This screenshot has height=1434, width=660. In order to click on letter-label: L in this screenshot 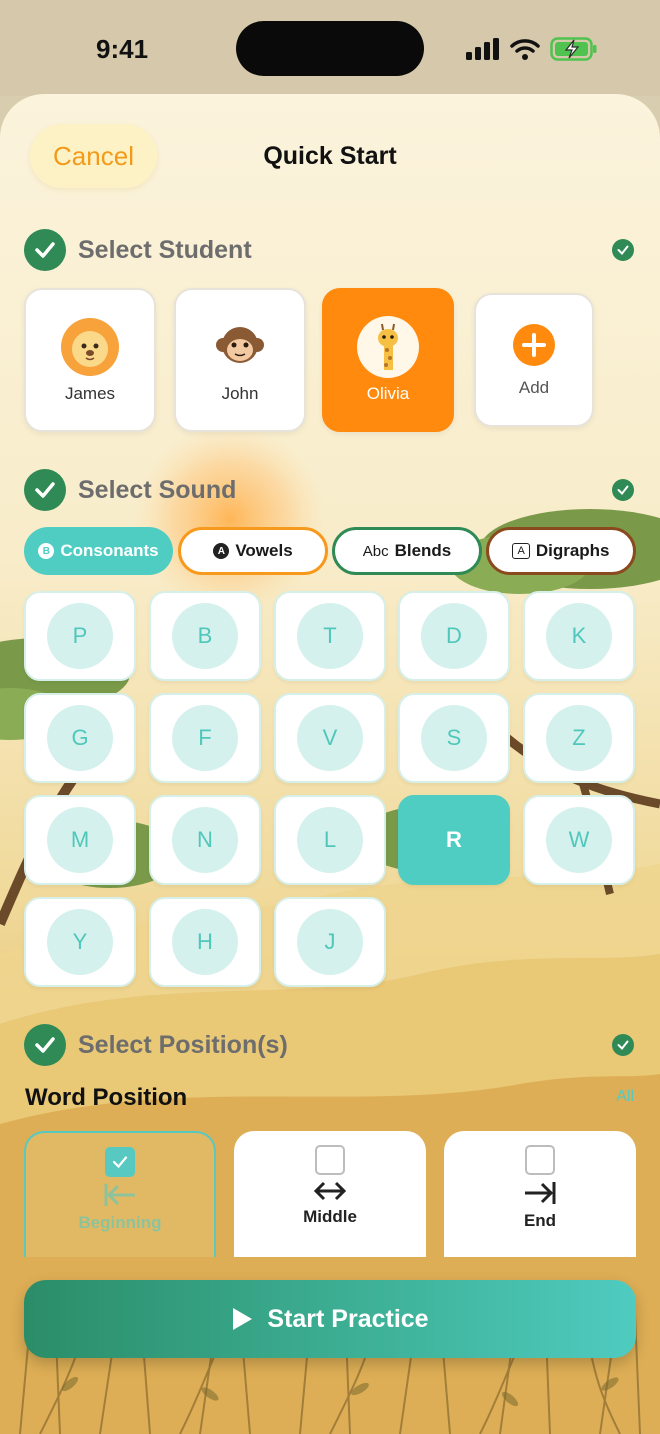, I will do `click(330, 840)`.